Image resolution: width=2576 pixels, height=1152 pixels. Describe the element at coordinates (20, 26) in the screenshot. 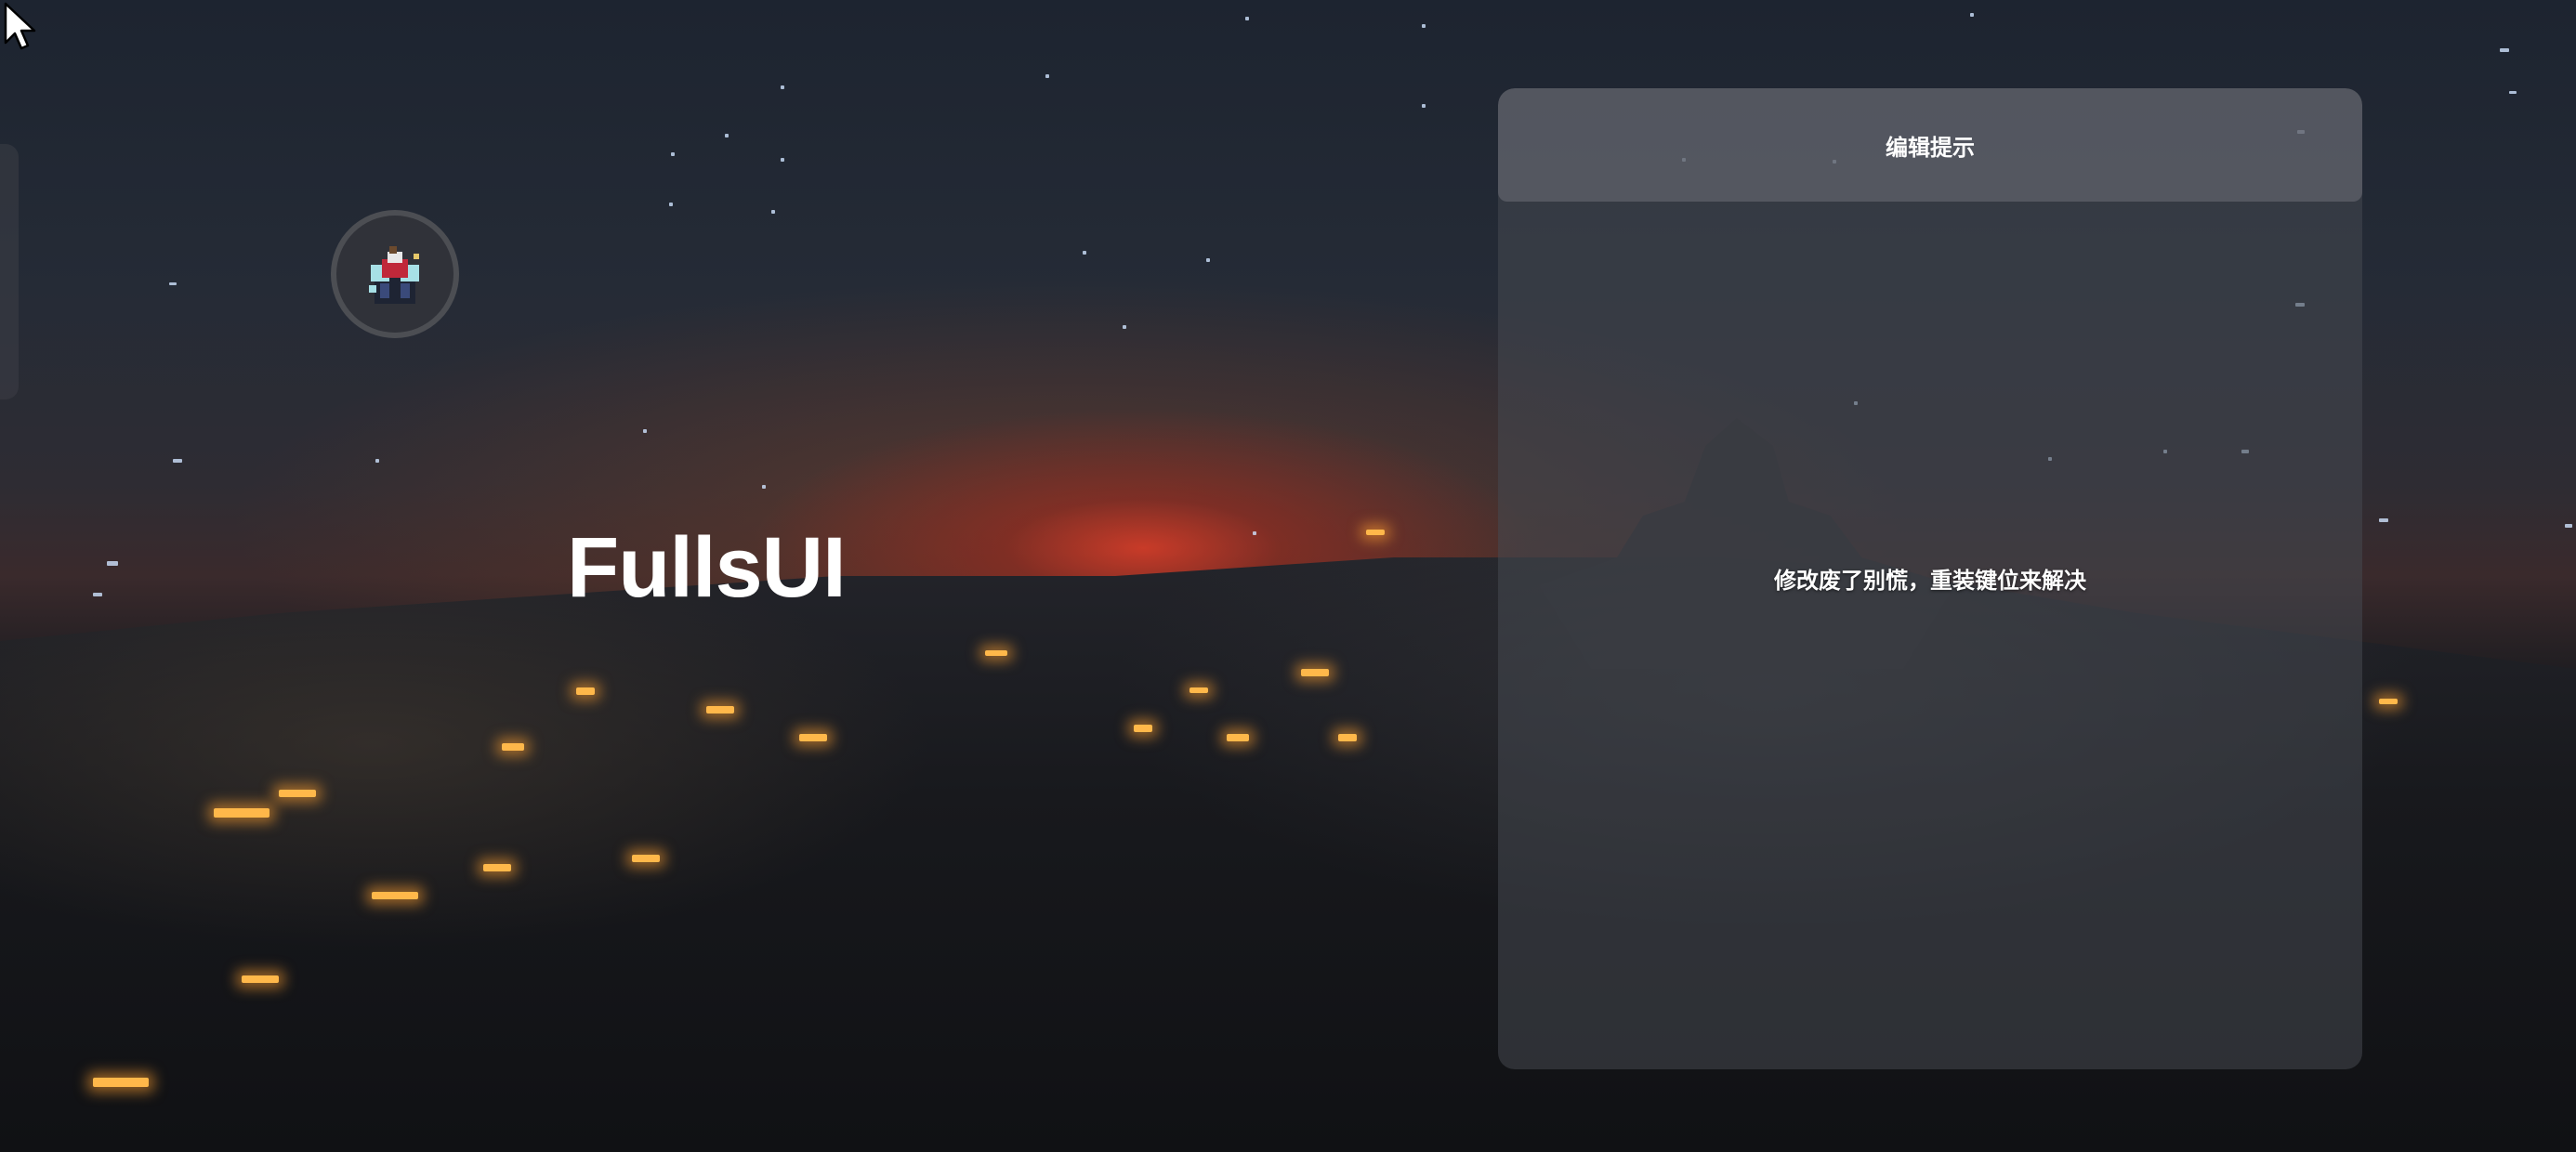

I see `mouse-cursor-icon` at that location.